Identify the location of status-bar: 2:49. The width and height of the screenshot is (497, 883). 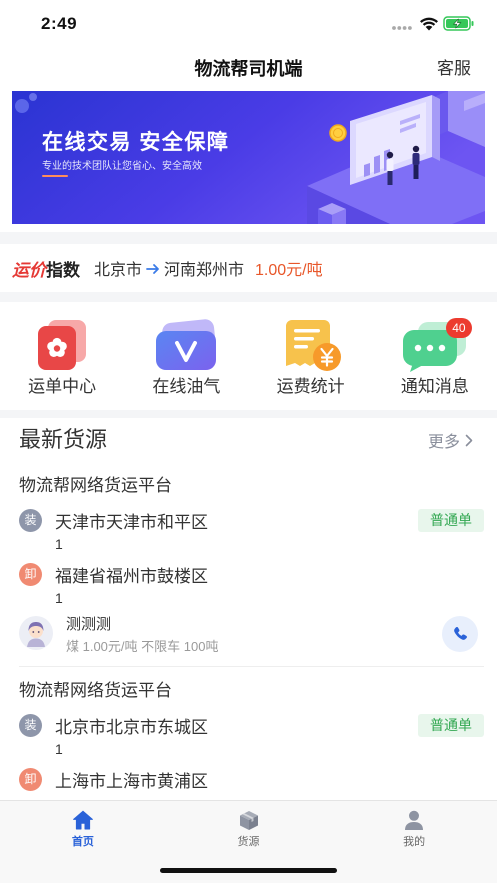
(248, 22).